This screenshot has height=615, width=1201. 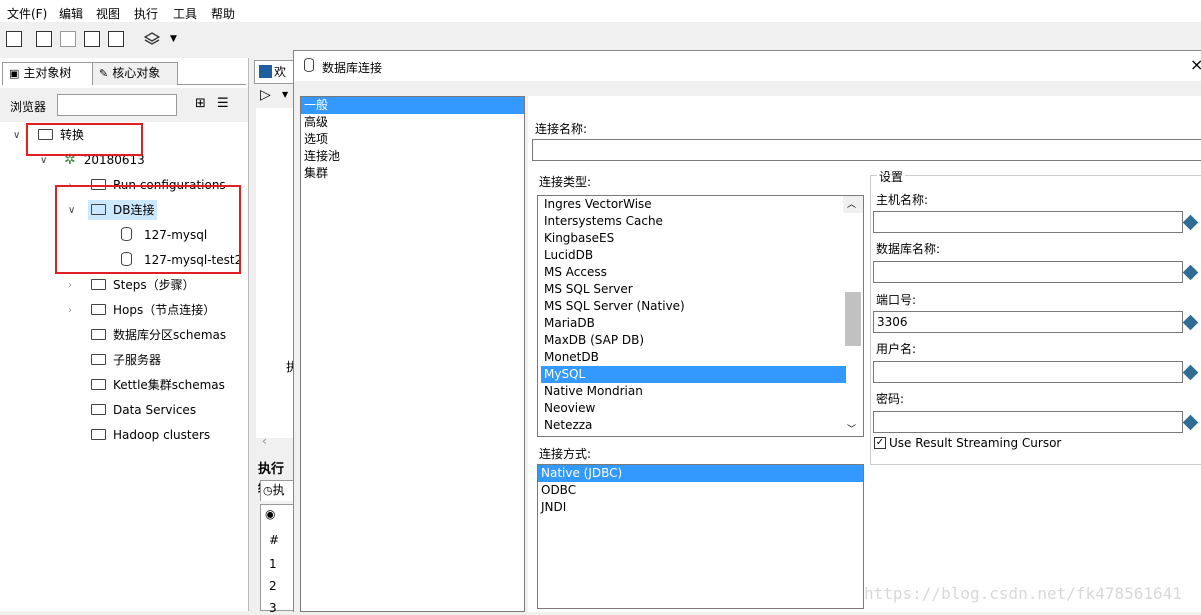 I want to click on port-input: 3306, so click(x=1028, y=322).